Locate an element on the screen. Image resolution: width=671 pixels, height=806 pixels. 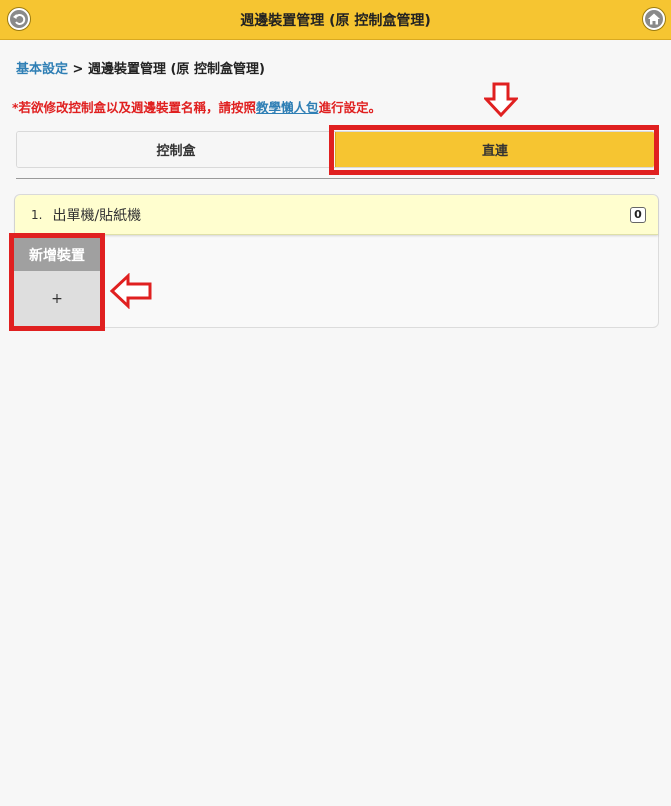
left-arrow-icon is located at coordinates (130, 291).